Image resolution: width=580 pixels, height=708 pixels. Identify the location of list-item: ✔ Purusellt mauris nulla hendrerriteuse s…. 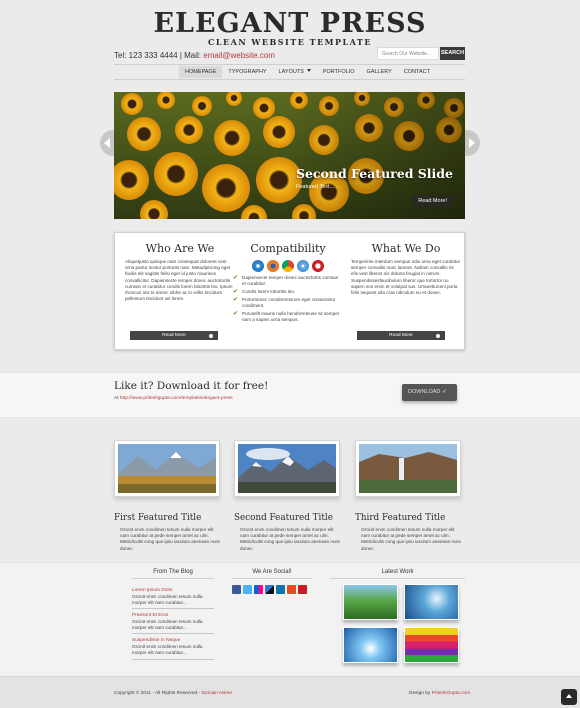
(288, 317).